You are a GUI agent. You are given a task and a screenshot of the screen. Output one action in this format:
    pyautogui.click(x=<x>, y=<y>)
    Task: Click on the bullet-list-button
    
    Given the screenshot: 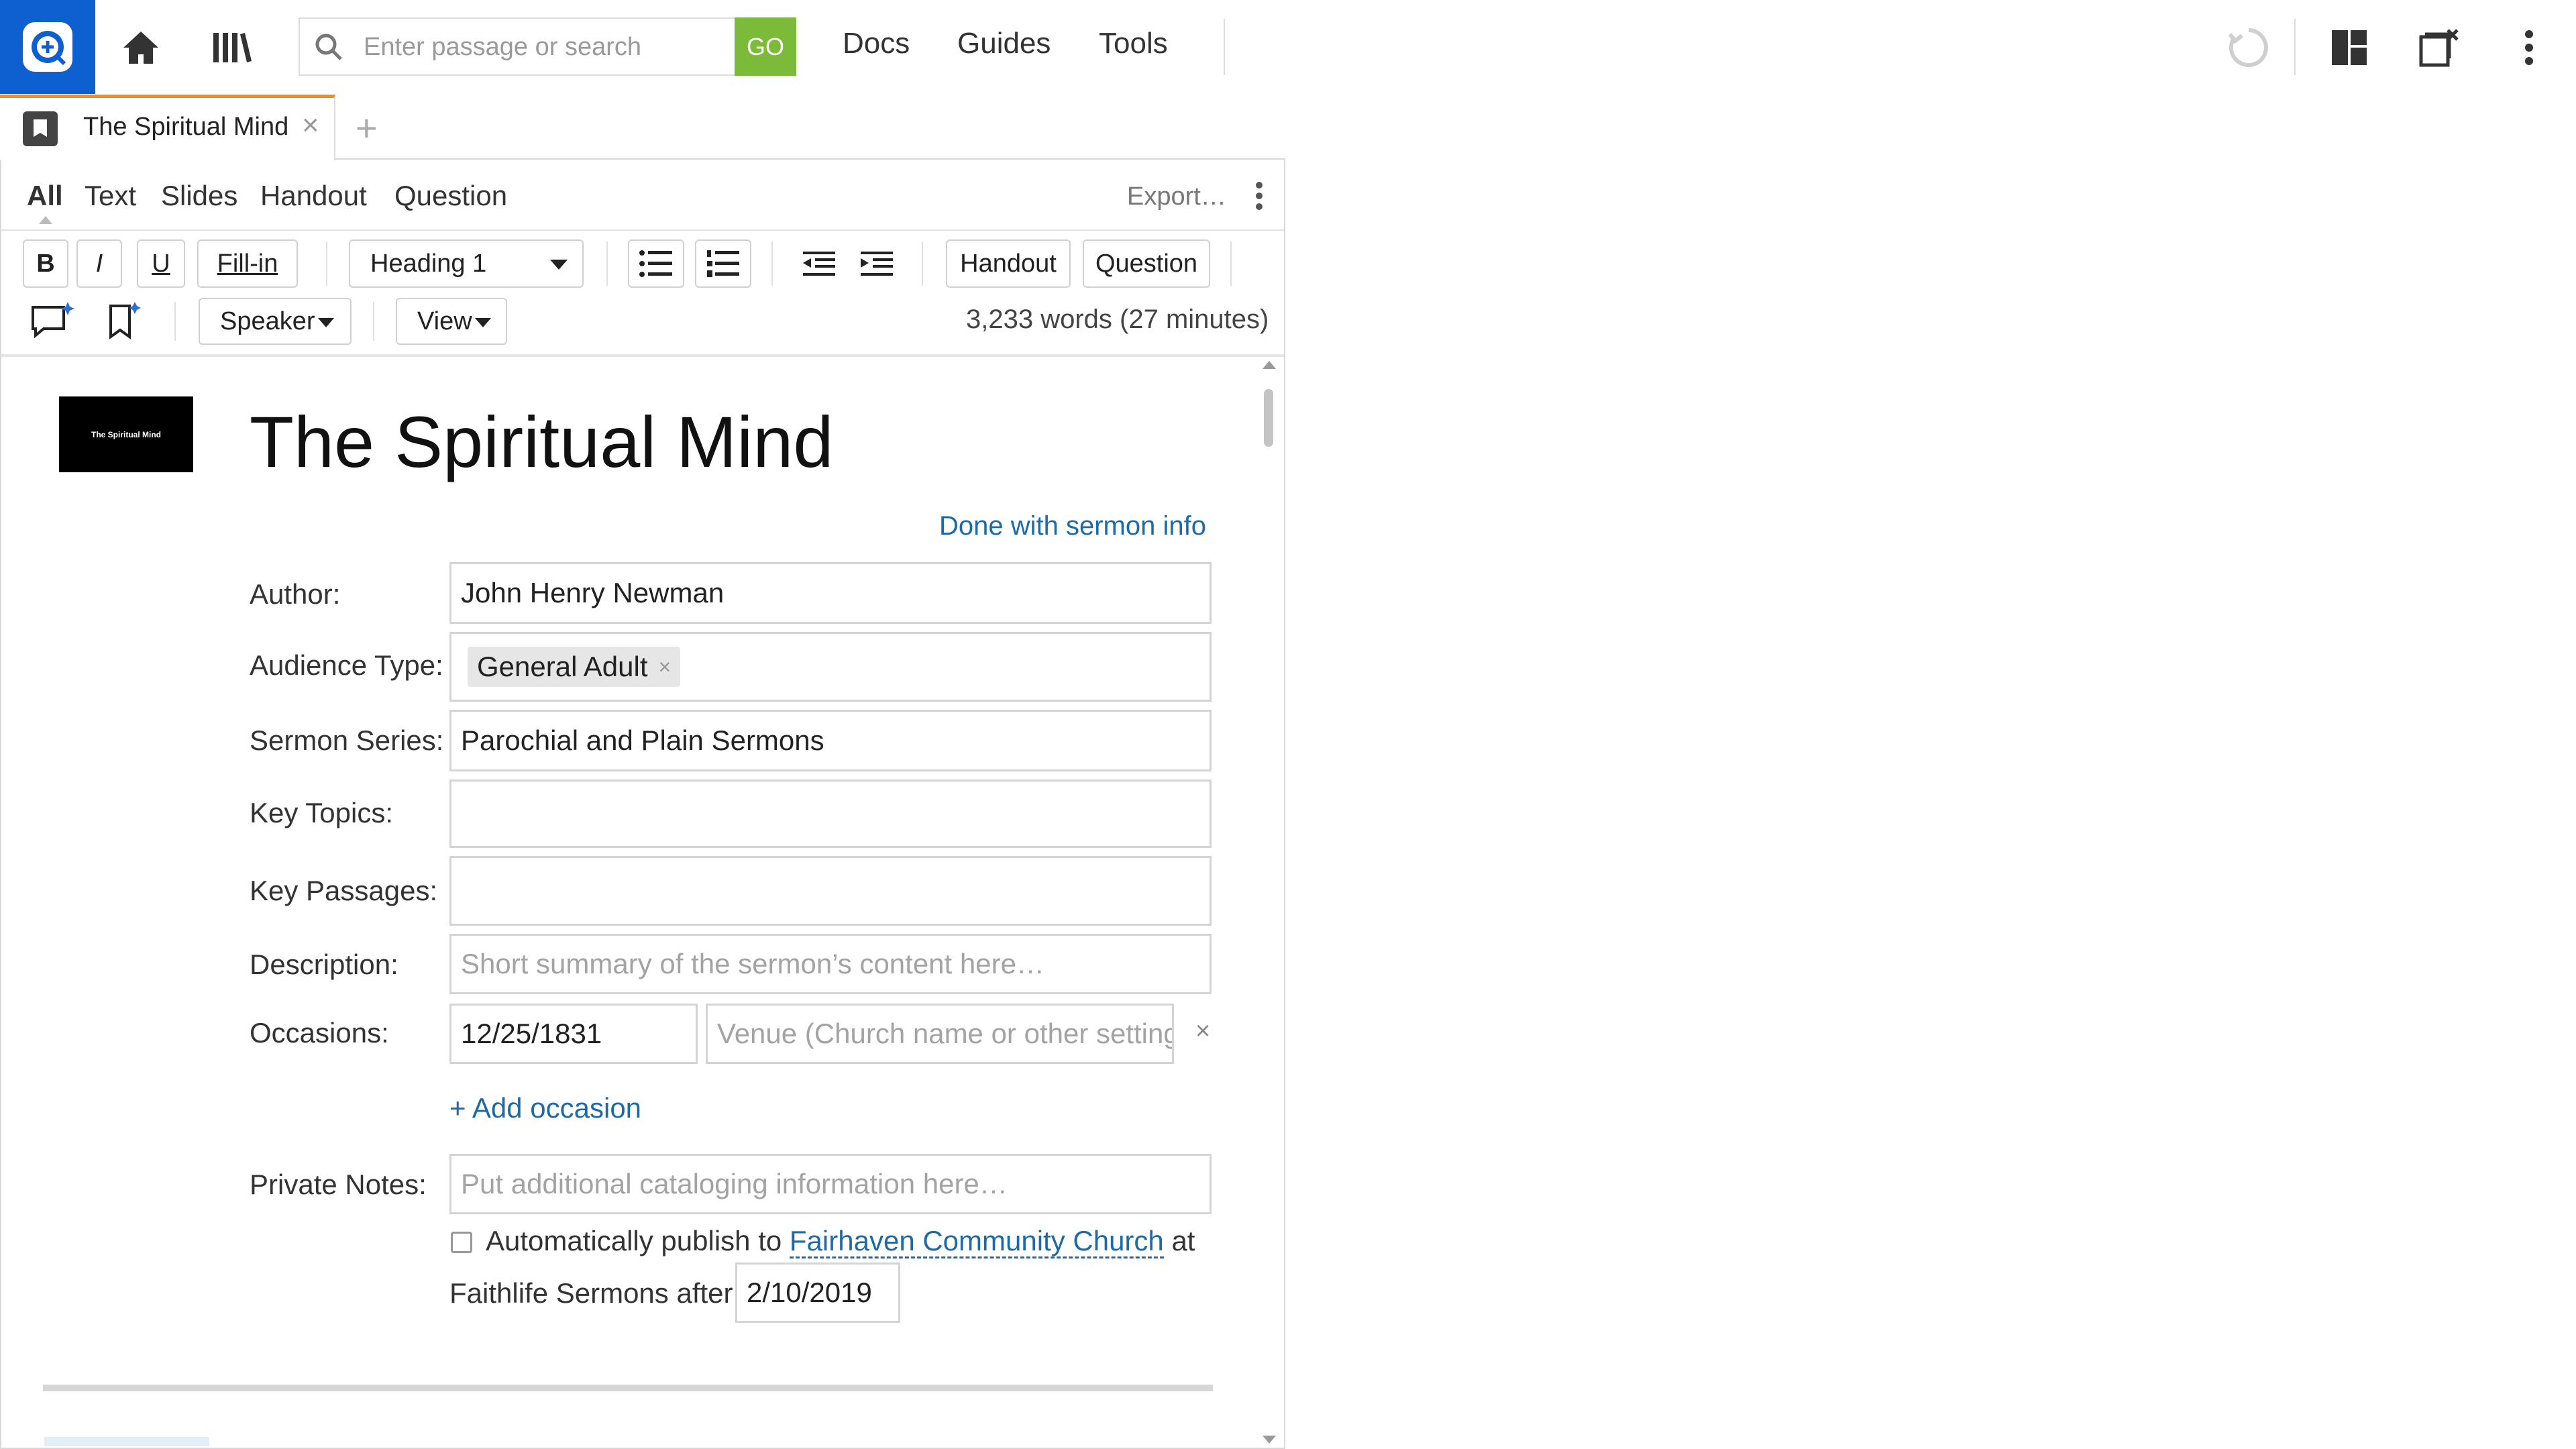 What is the action you would take?
    pyautogui.click(x=656, y=263)
    